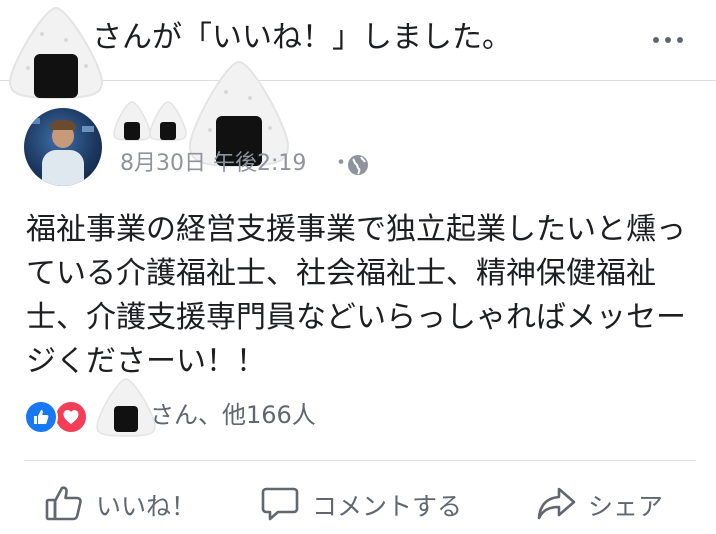 The width and height of the screenshot is (716, 534). I want to click on love-reaction-icon, so click(71, 417).